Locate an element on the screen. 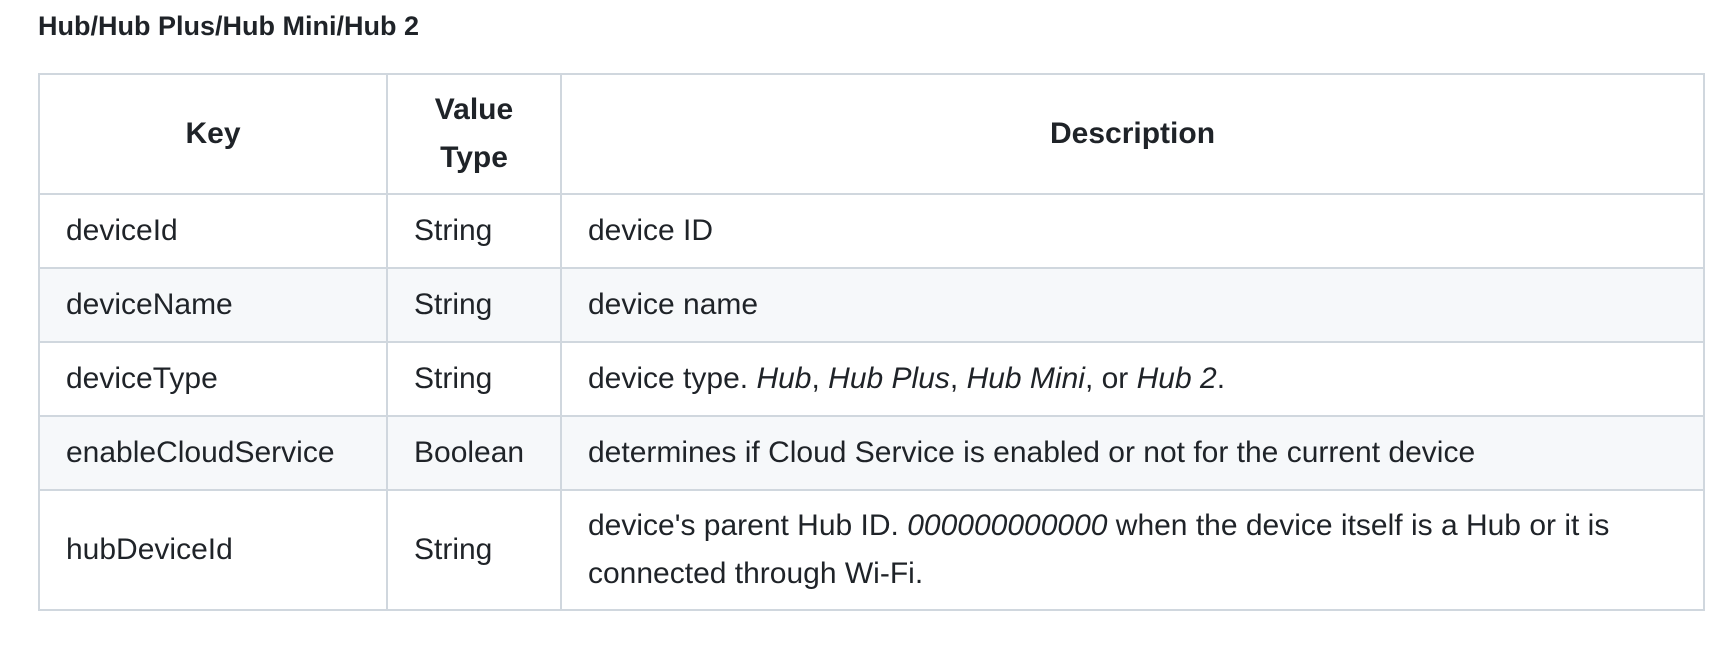 This screenshot has height=646, width=1732. desc-option: Hub Plus is located at coordinates (889, 378).